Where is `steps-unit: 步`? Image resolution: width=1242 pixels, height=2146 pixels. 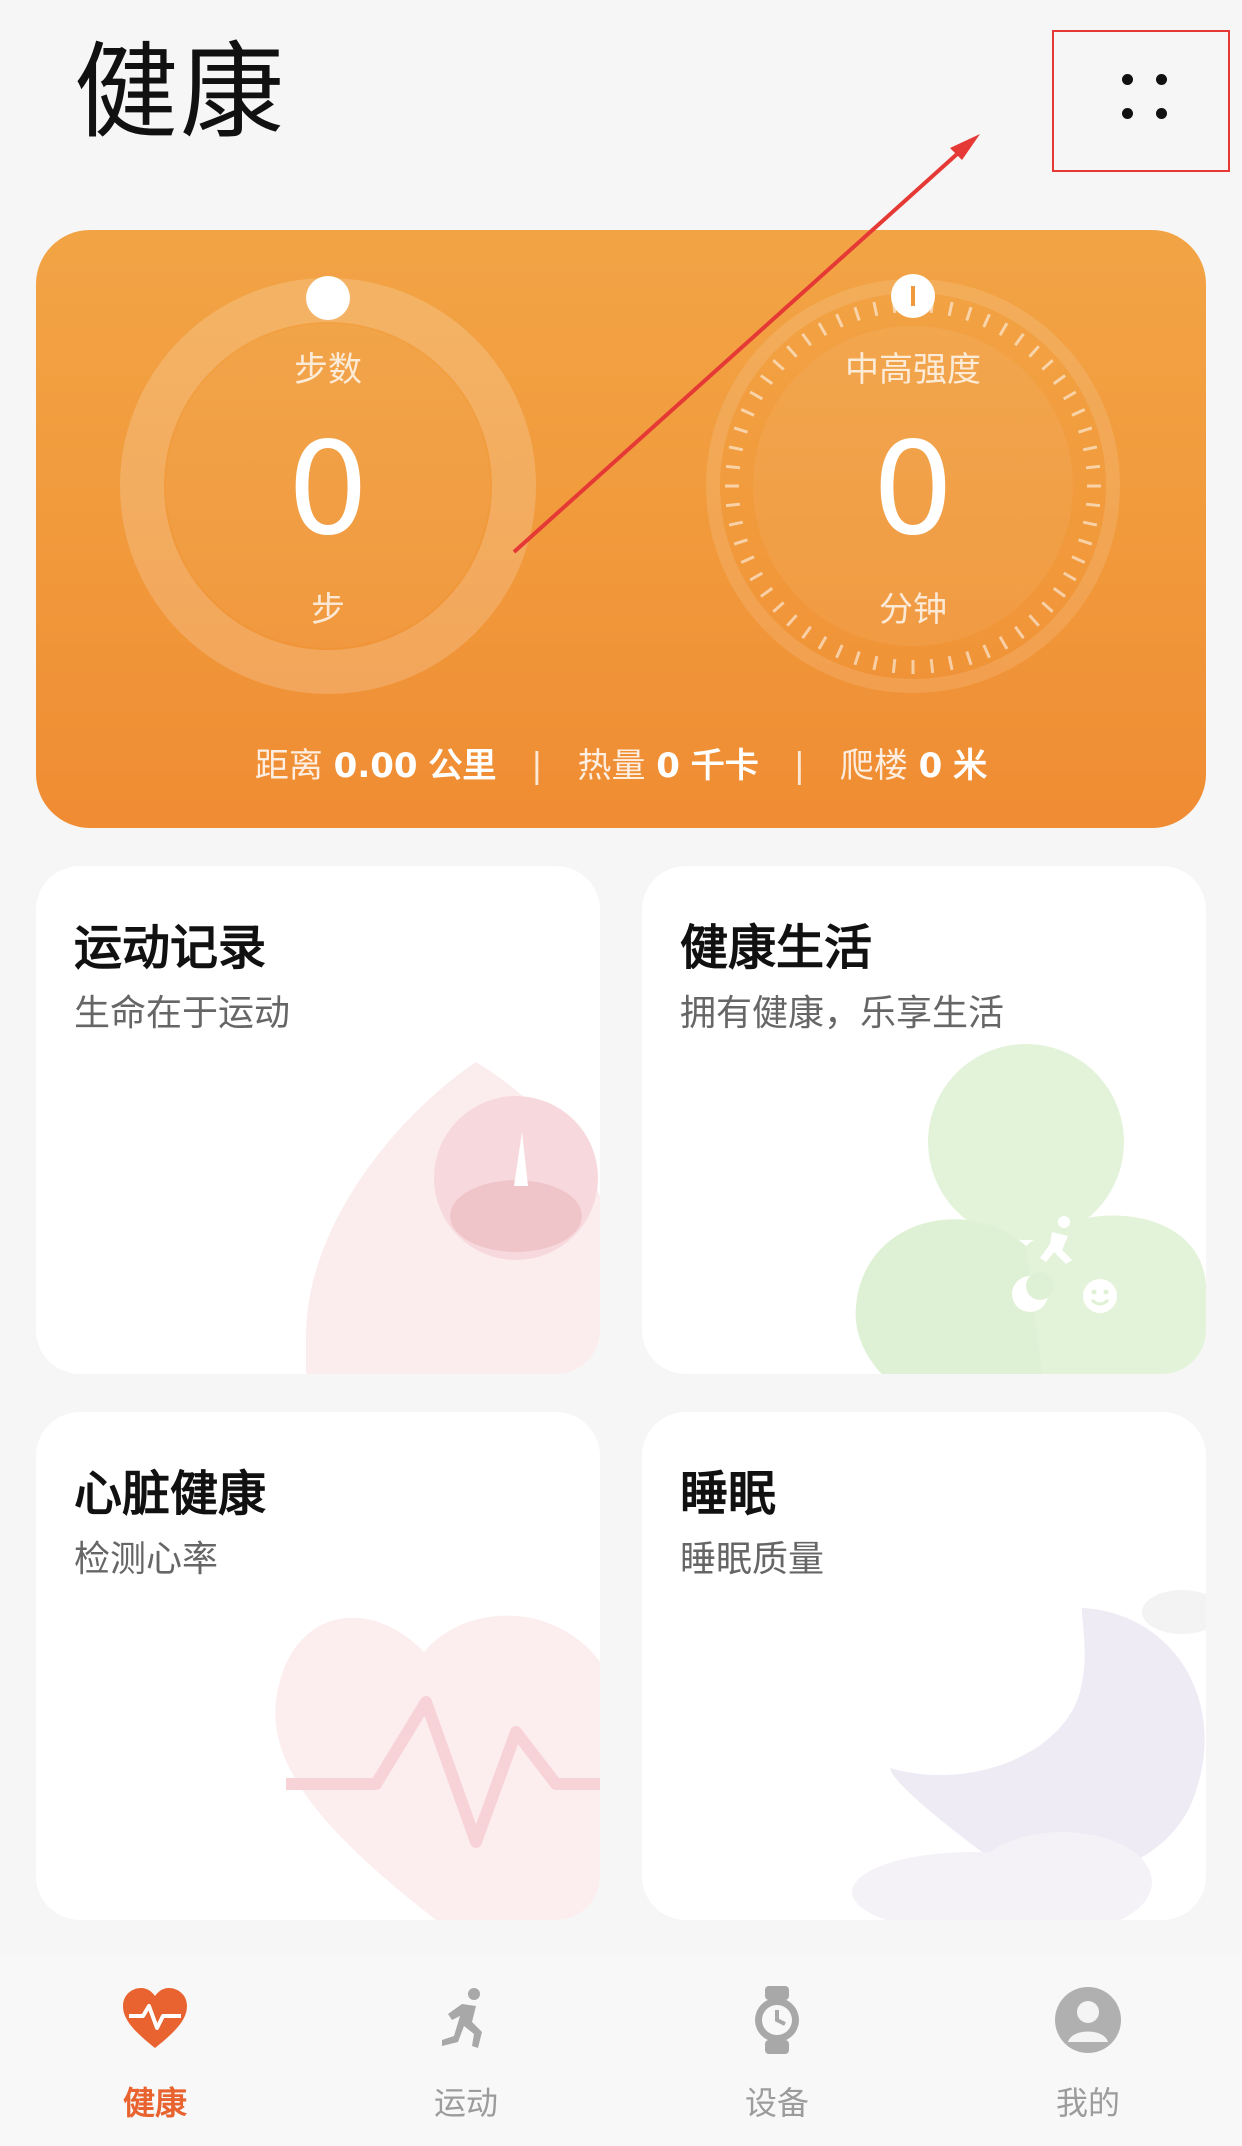
steps-unit: 步 is located at coordinates (328, 610).